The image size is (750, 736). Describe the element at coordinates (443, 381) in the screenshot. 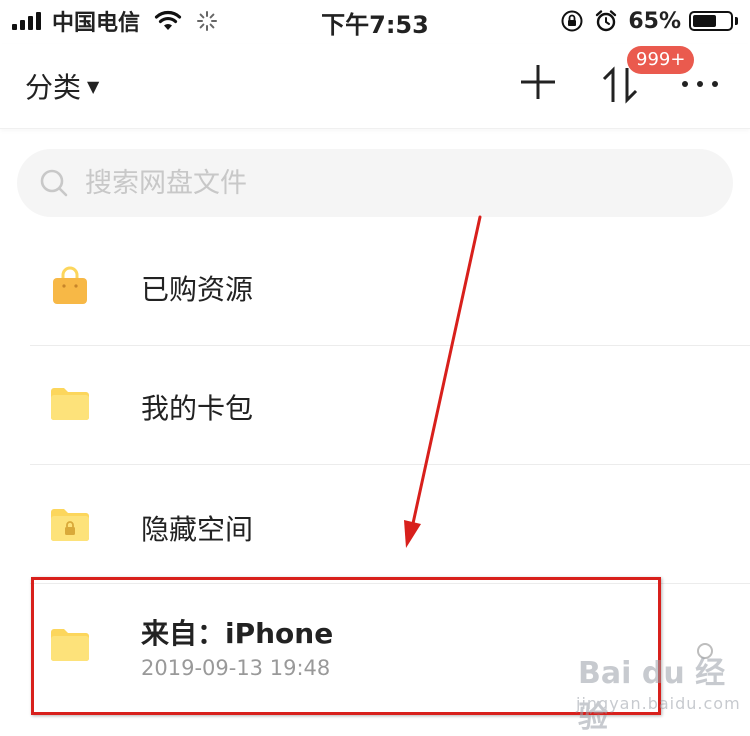

I see `annotation-arrow` at that location.